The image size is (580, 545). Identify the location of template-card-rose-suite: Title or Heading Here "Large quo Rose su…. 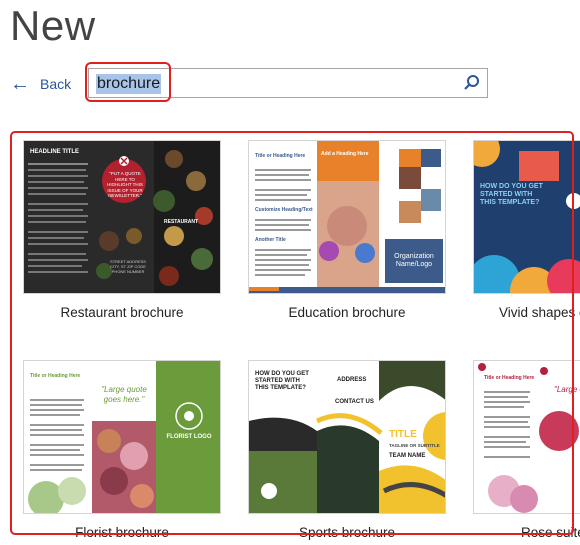
(526, 452).